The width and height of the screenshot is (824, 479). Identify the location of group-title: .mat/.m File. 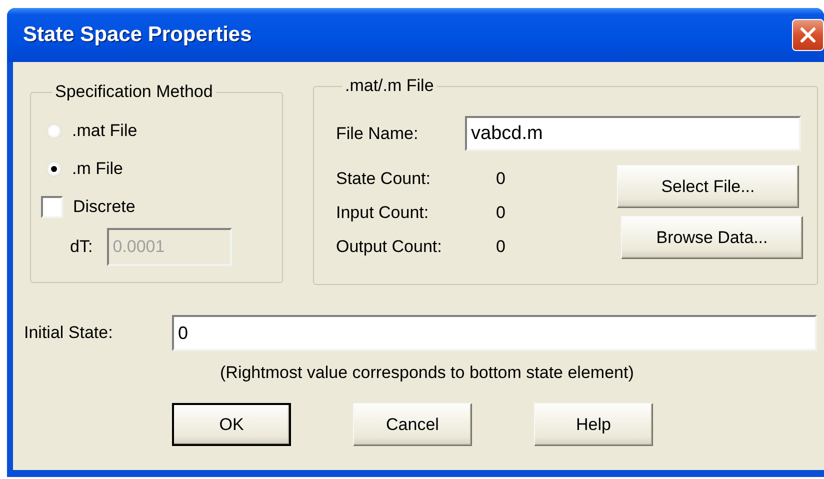
(389, 86).